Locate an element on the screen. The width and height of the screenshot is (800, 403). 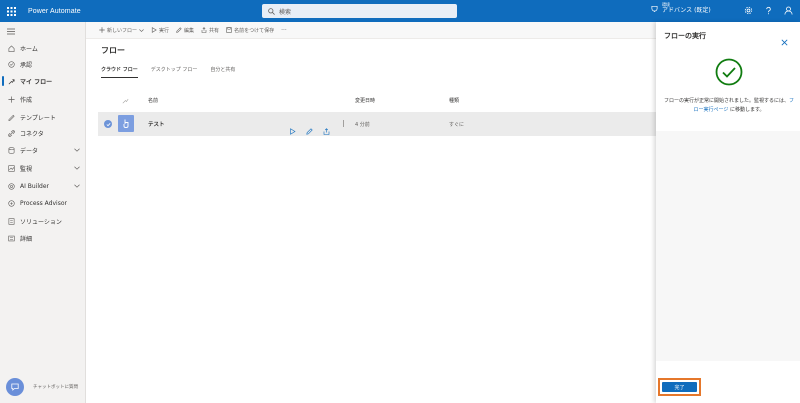
checkmark-icon is located at coordinates (108, 124).